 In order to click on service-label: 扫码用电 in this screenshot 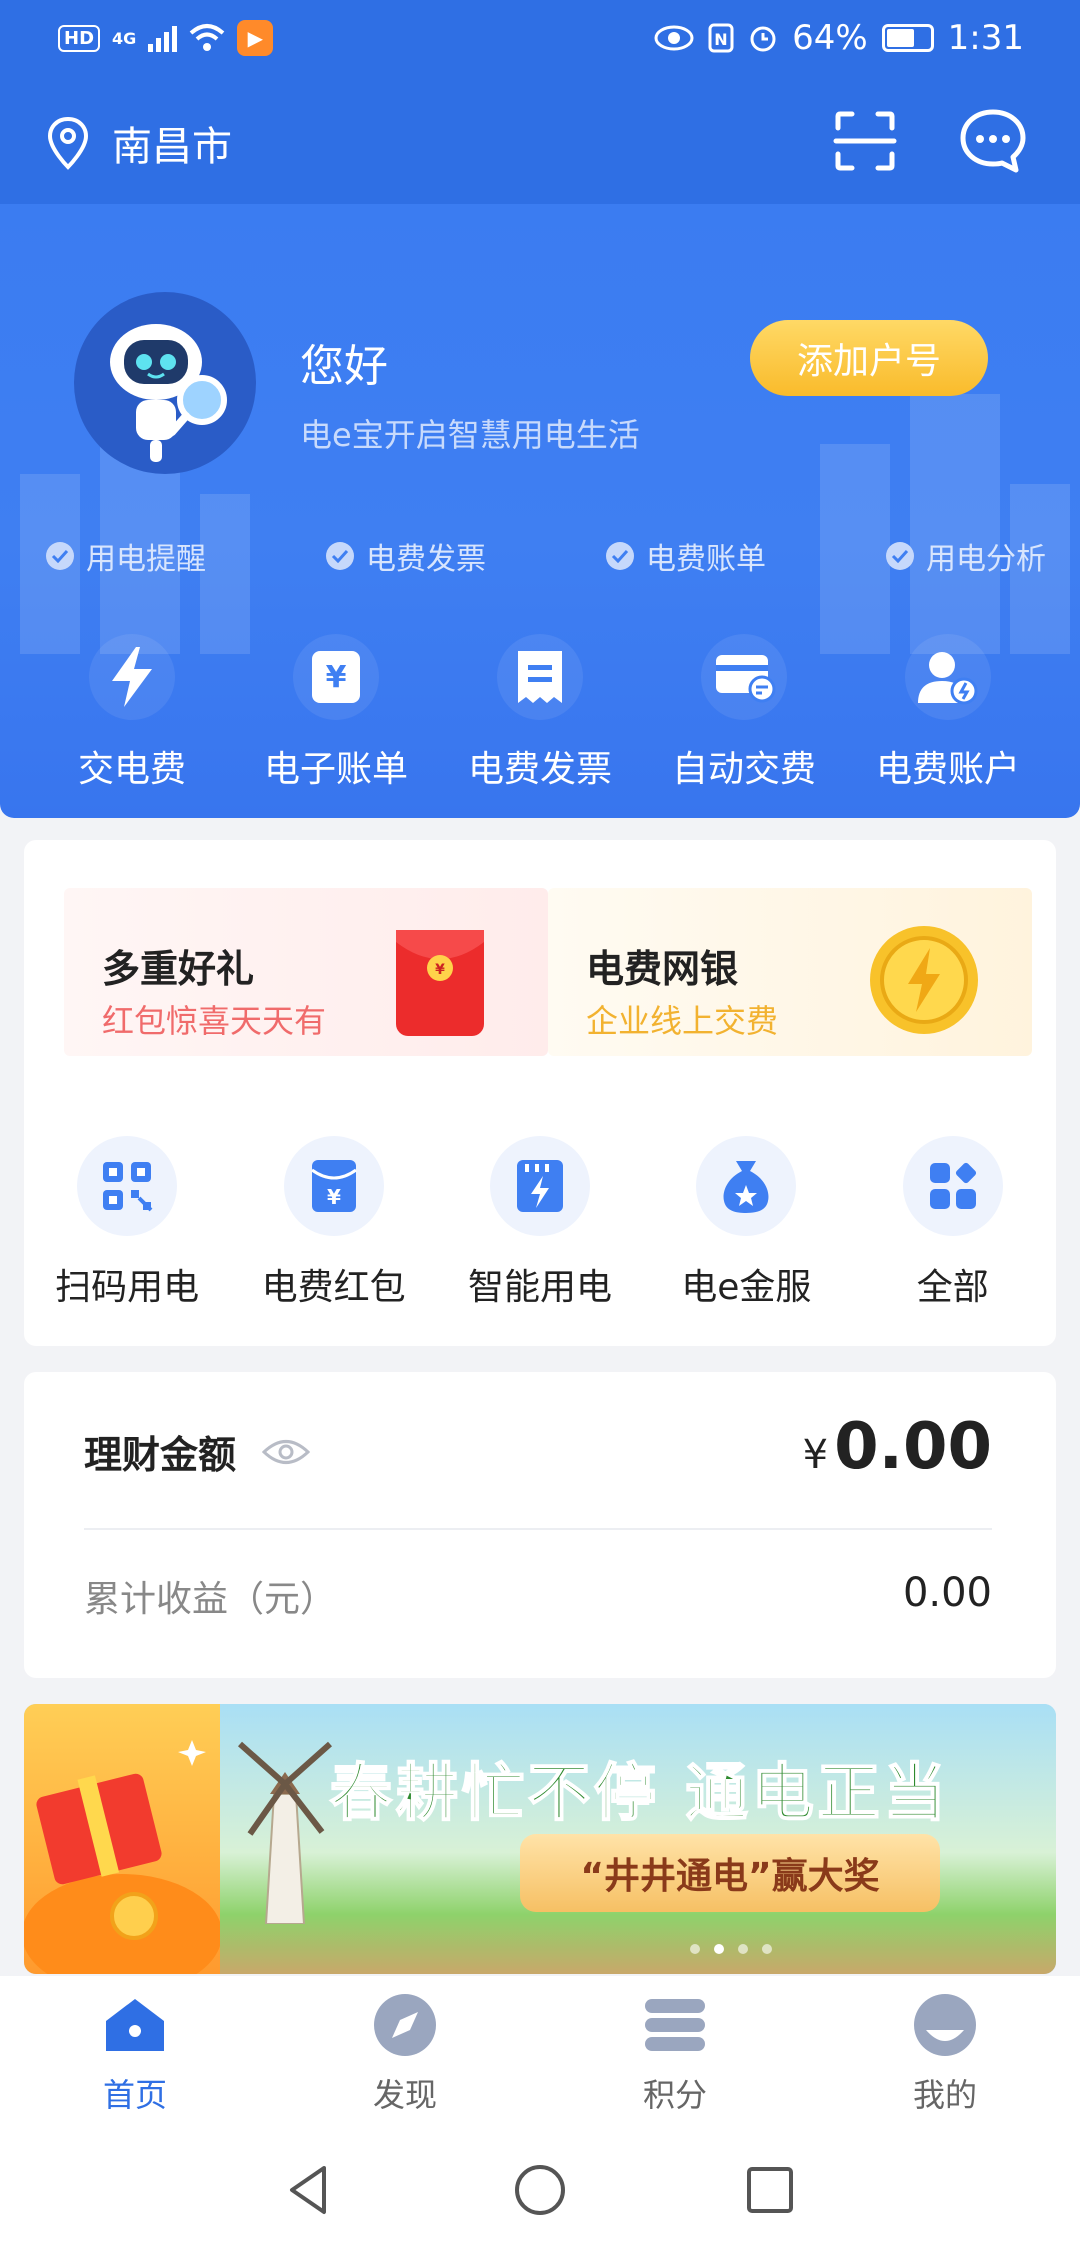, I will do `click(127, 1287)`.